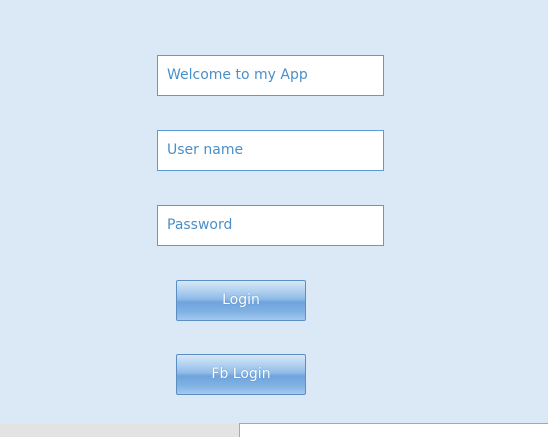 This screenshot has height=437, width=548. Describe the element at coordinates (241, 300) in the screenshot. I see `login-button: Login` at that location.